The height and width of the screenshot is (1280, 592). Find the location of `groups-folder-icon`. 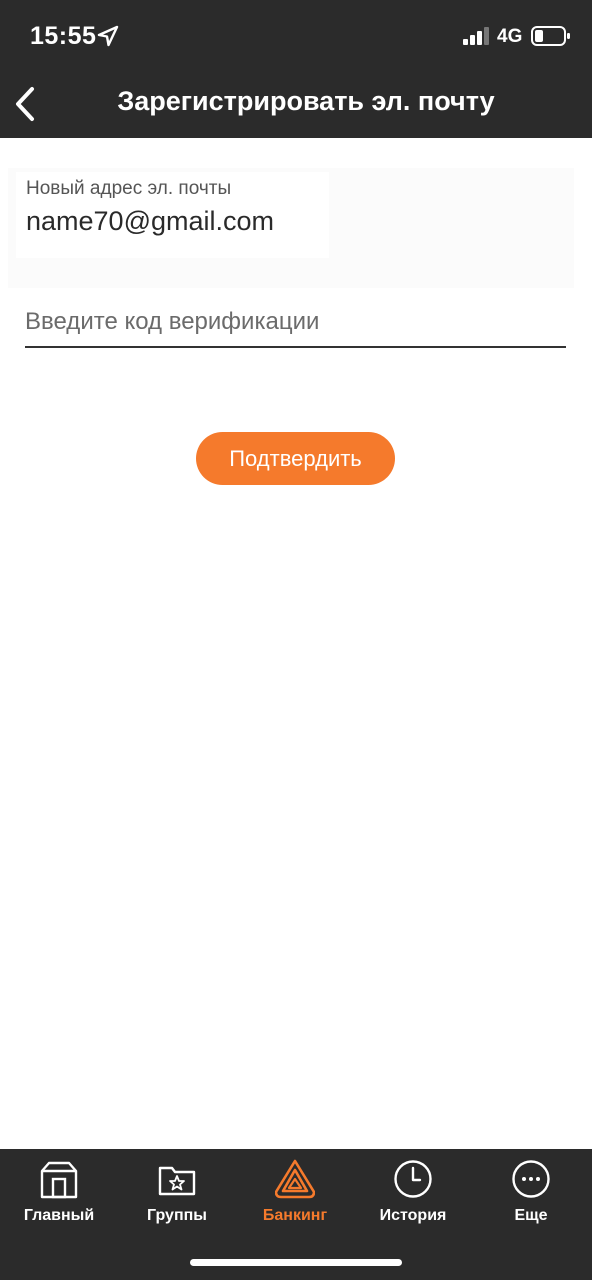

groups-folder-icon is located at coordinates (177, 1181).